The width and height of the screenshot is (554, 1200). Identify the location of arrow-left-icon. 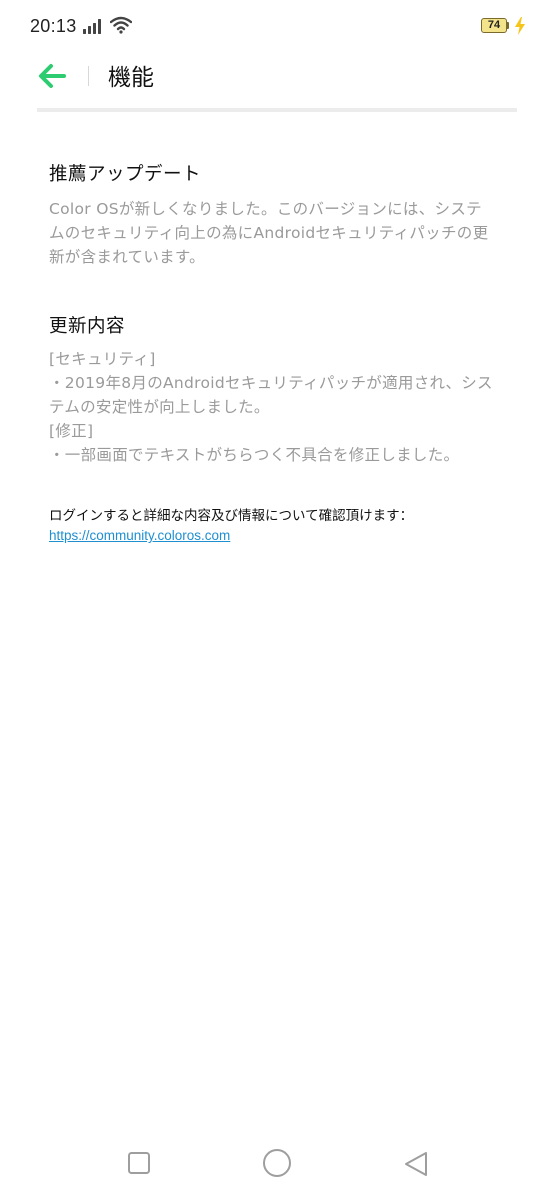
(52, 76).